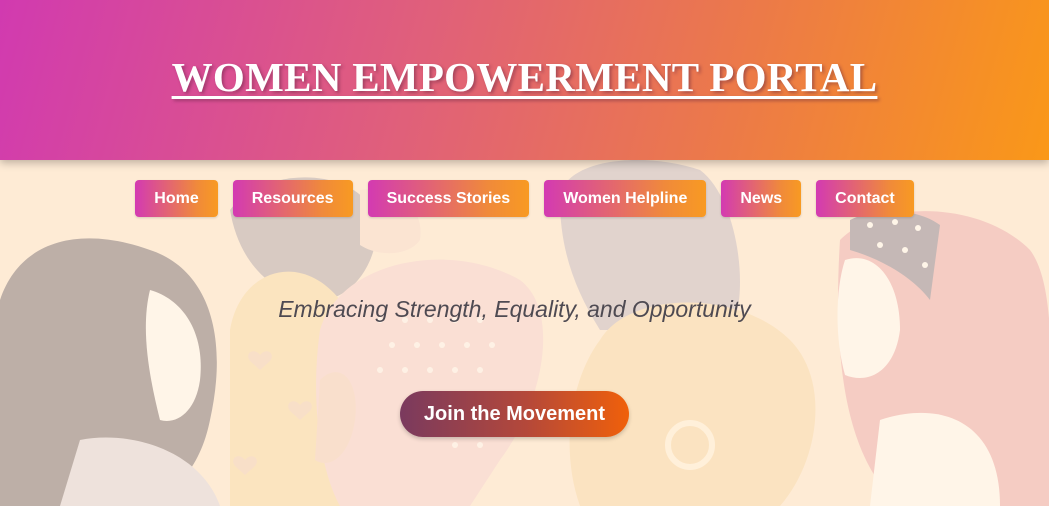 The height and width of the screenshot is (506, 1049). I want to click on join-the-movement-button: Join the Movement, so click(514, 414).